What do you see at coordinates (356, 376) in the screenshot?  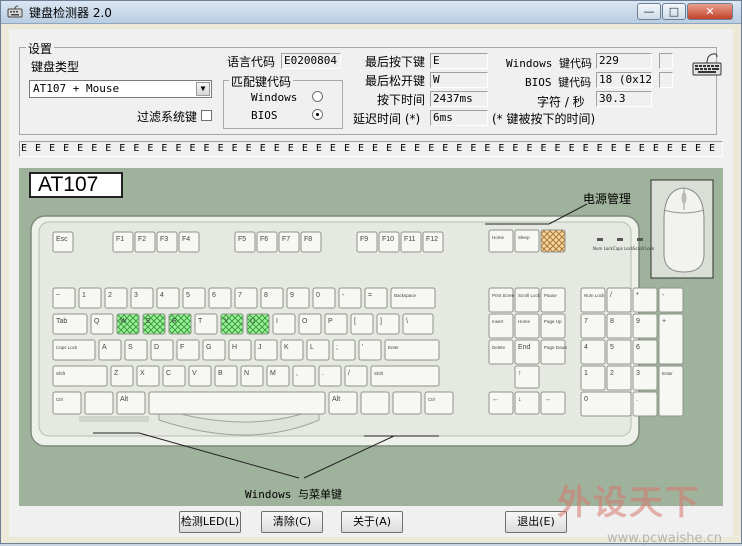 I see `key-z-9: /` at bounding box center [356, 376].